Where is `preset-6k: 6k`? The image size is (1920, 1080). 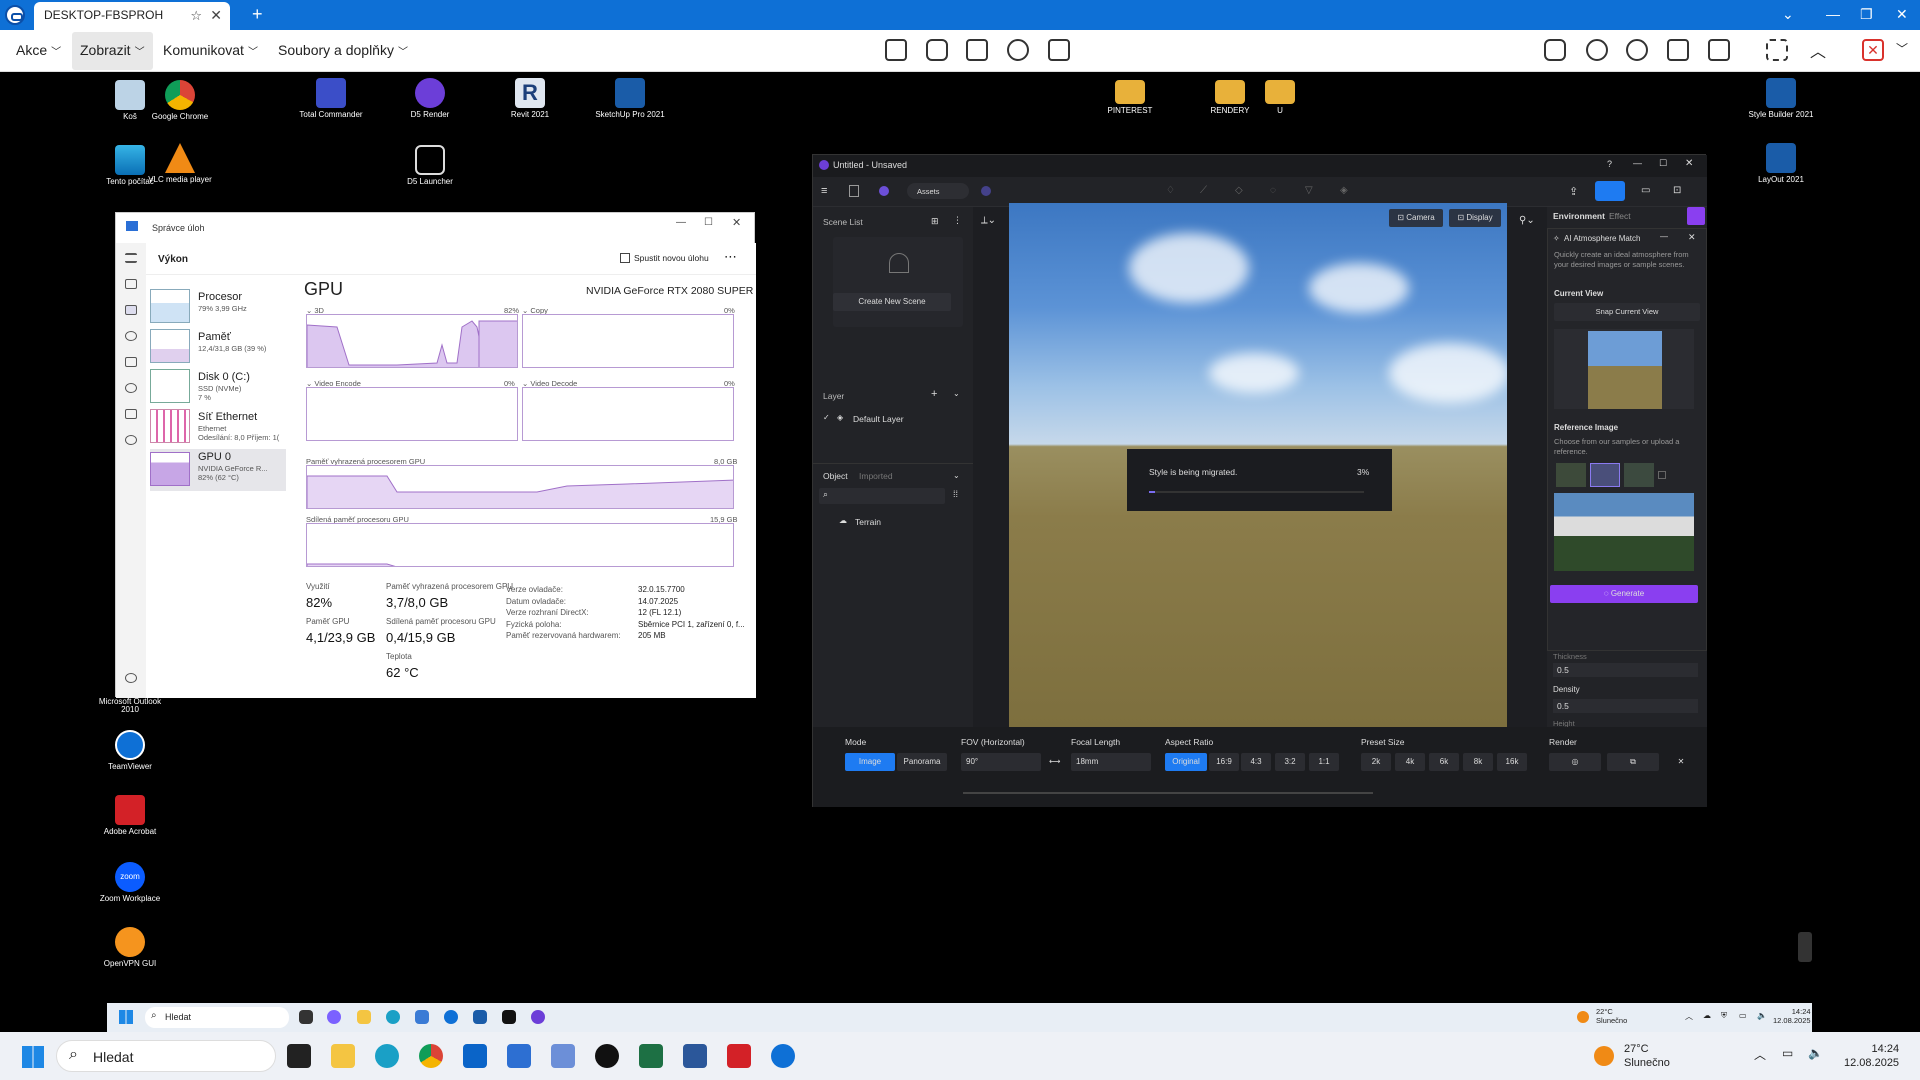
preset-6k: 6k is located at coordinates (1444, 762).